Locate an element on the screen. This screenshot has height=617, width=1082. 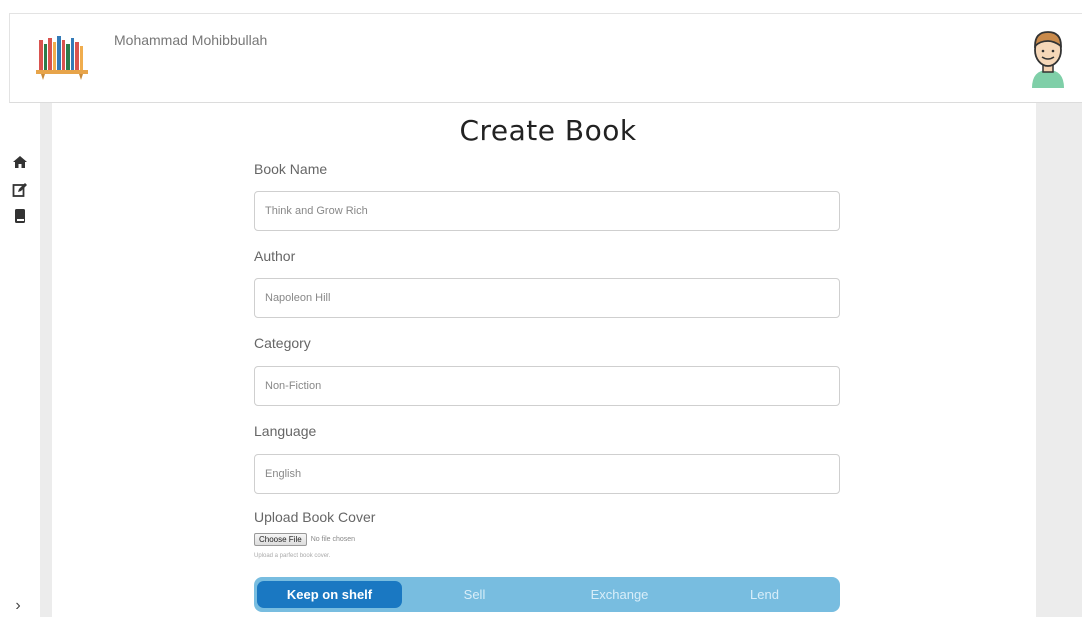
book-action-segmented-control: Keep on shelf Sell Exchange Lend is located at coordinates (547, 594).